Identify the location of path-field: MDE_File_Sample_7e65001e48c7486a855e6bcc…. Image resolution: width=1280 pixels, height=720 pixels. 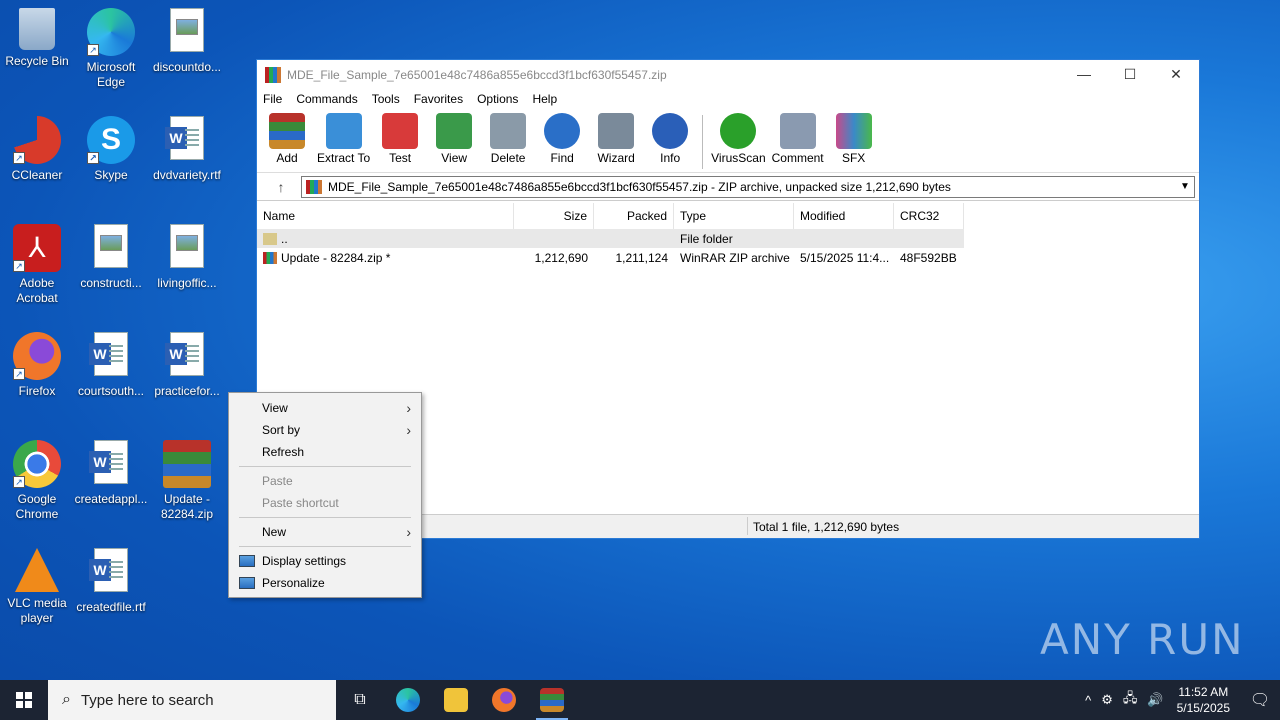
(748, 186).